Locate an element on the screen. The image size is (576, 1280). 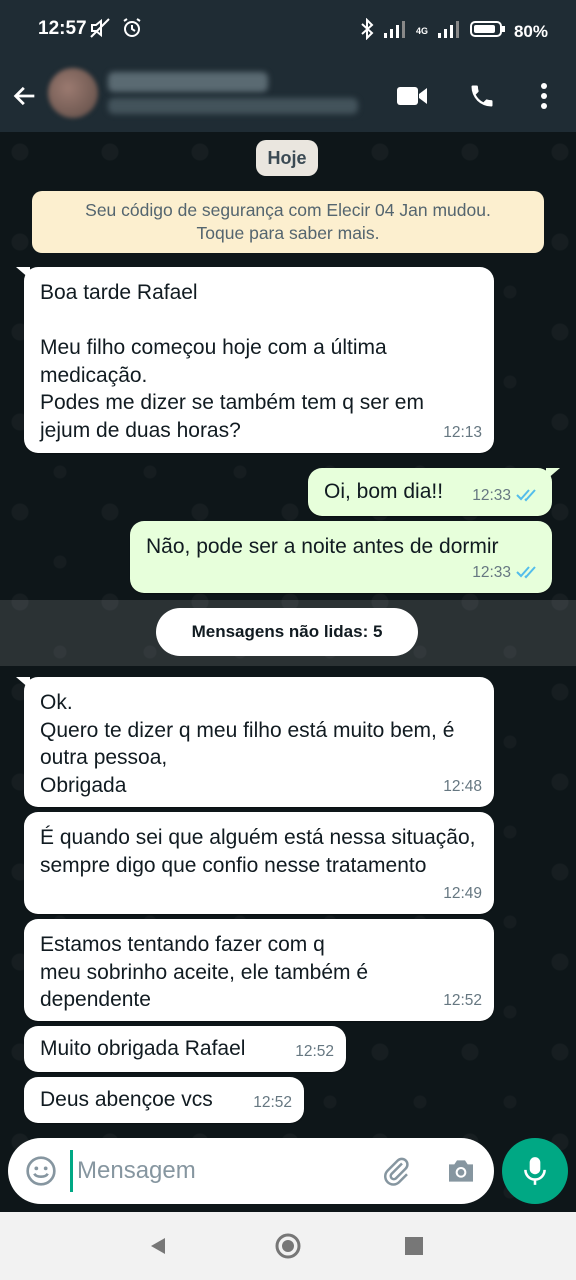
message-text: Muito obrigada Rafael is located at coordinates (143, 1048).